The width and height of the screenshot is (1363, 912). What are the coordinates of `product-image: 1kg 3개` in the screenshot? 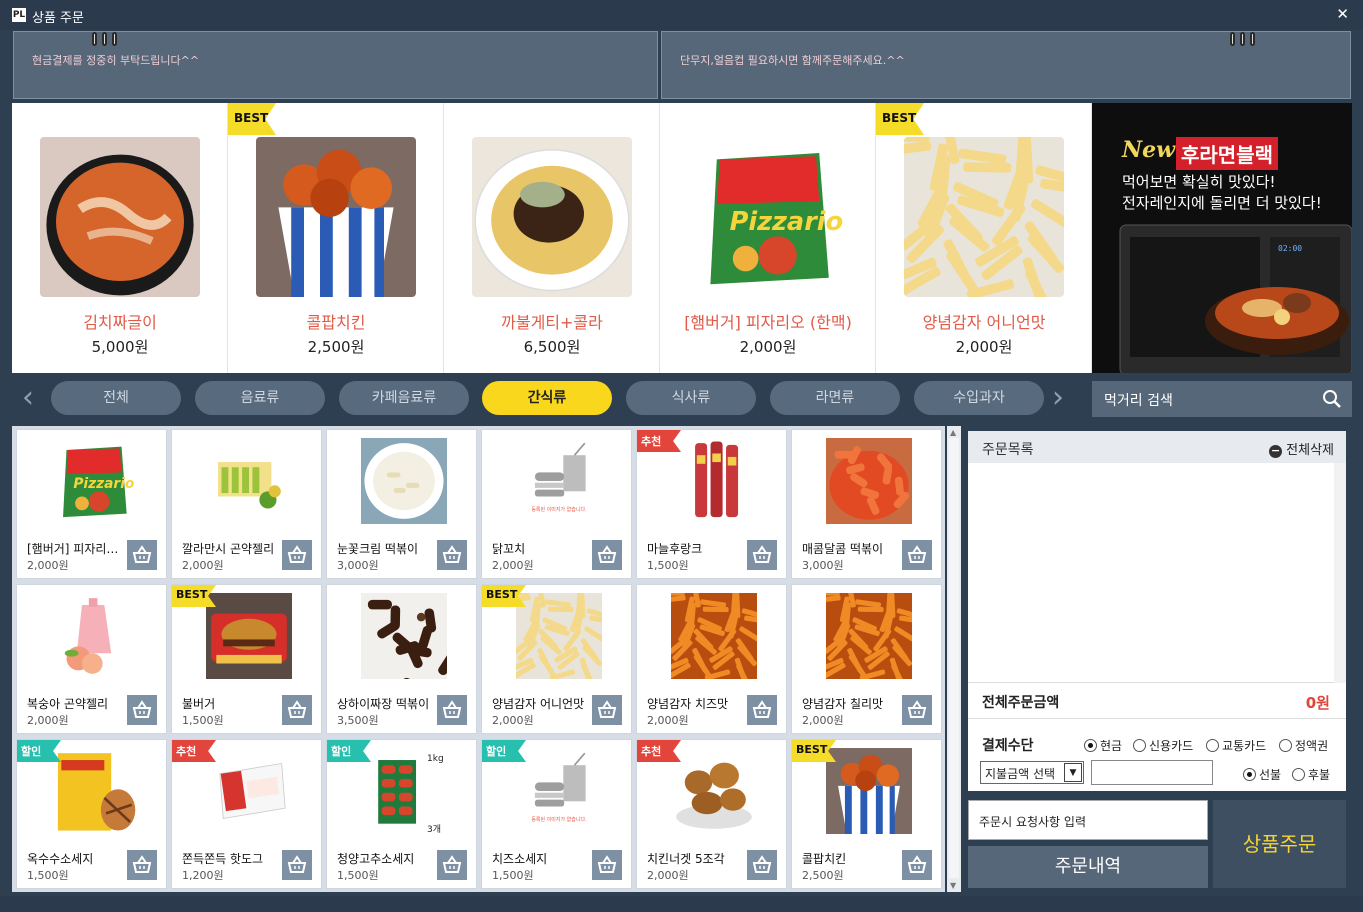 It's located at (404, 791).